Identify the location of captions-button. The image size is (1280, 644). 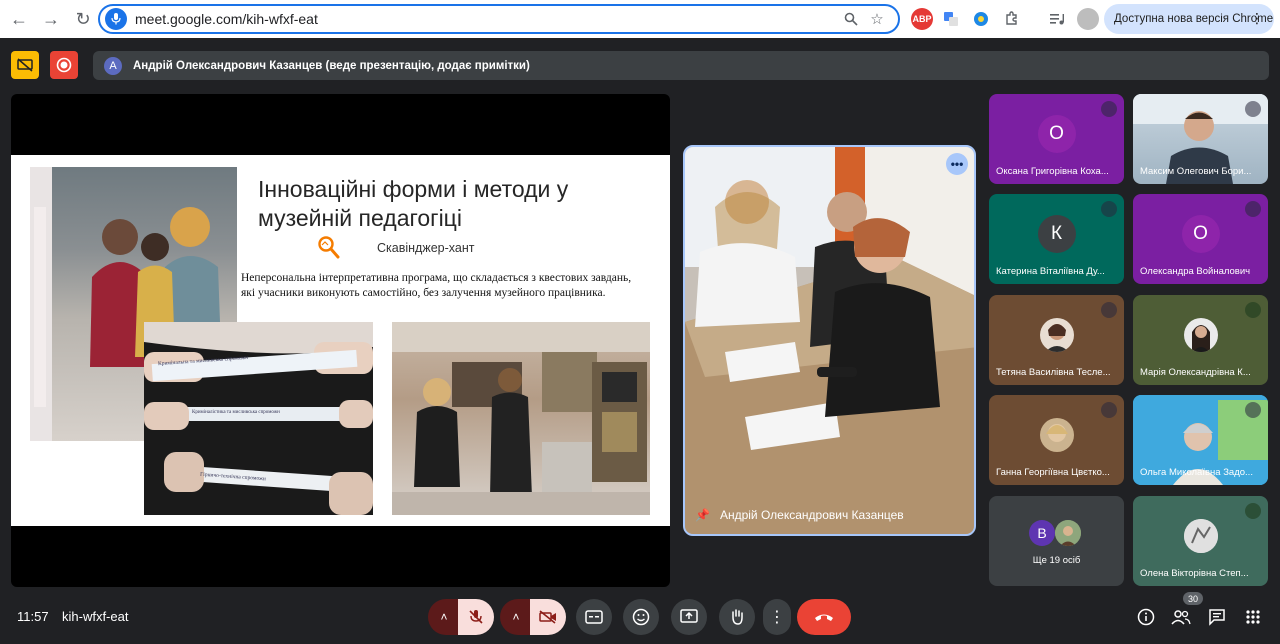
(594, 617).